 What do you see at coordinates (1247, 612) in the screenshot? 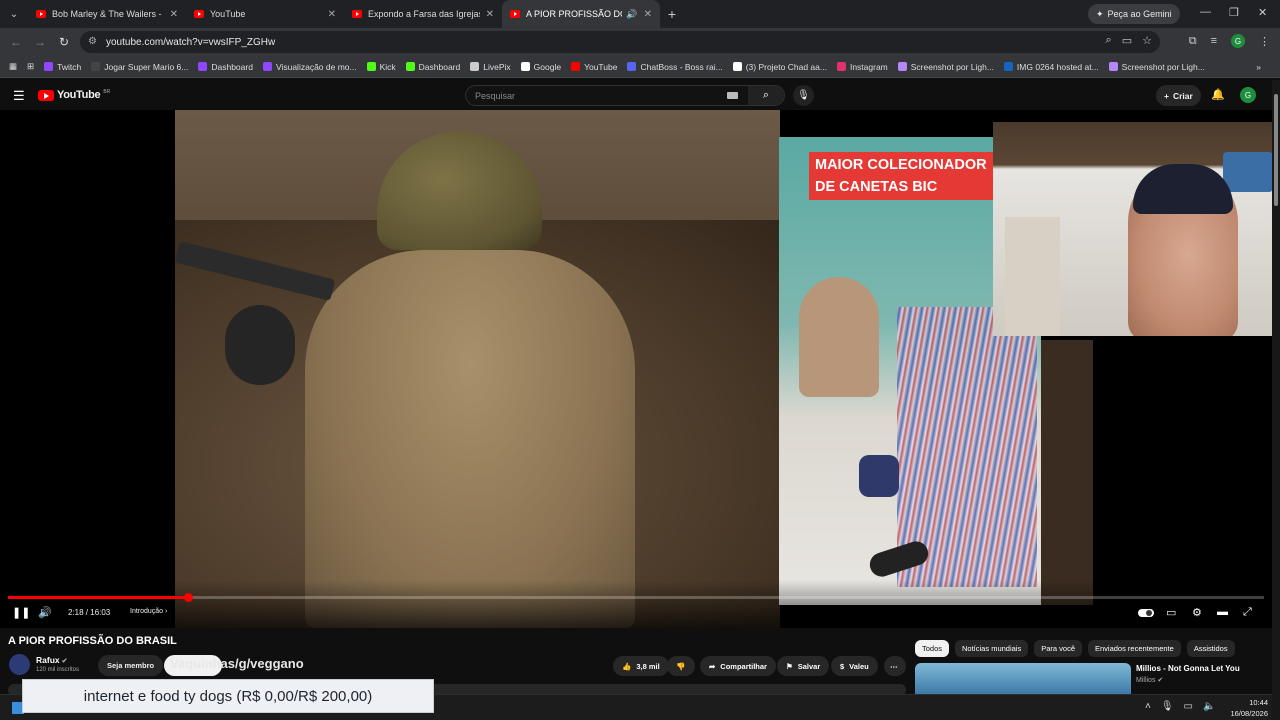
I see `fullscreen-icon: ⤢` at bounding box center [1247, 612].